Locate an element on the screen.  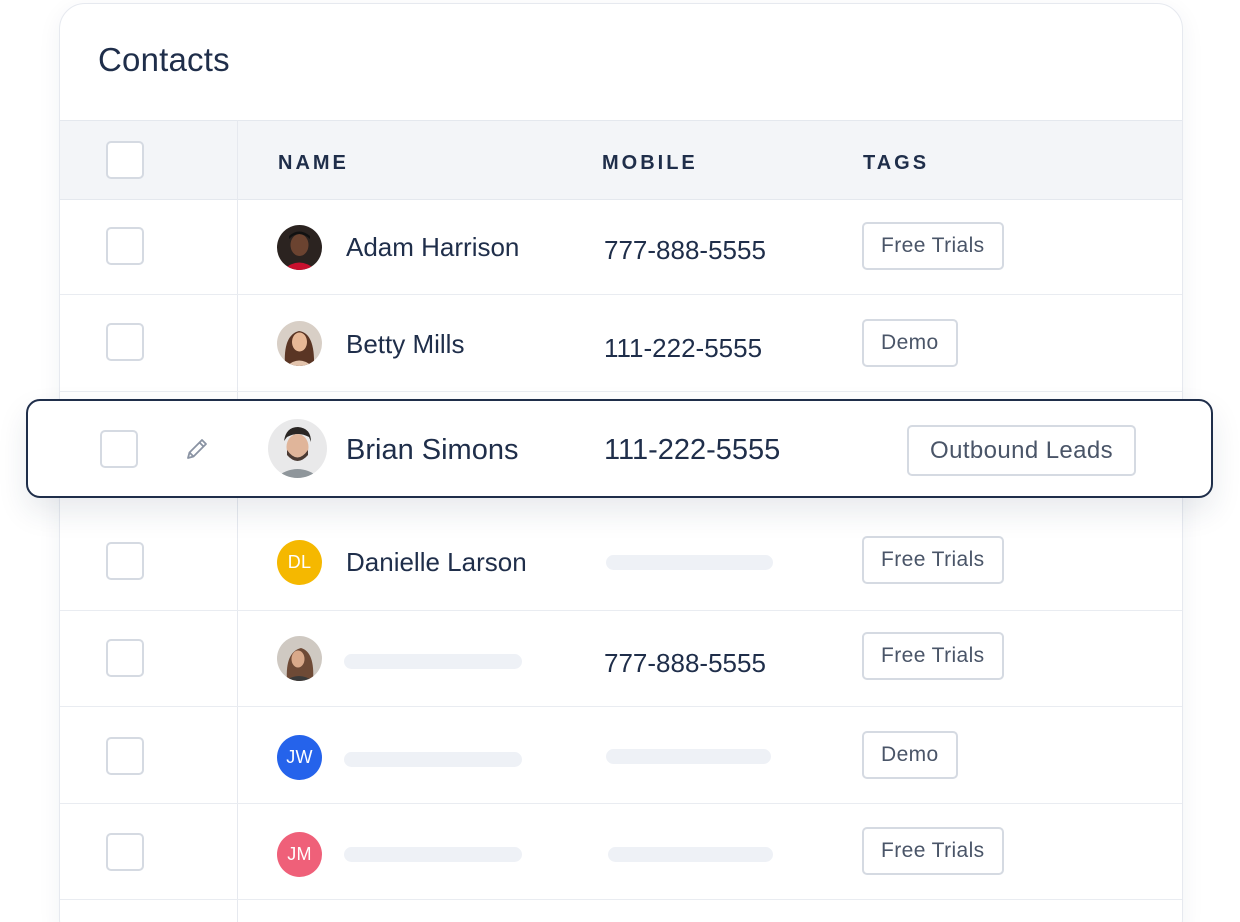
table-header: NAME MOBILE TAGS is located at coordinates (621, 160).